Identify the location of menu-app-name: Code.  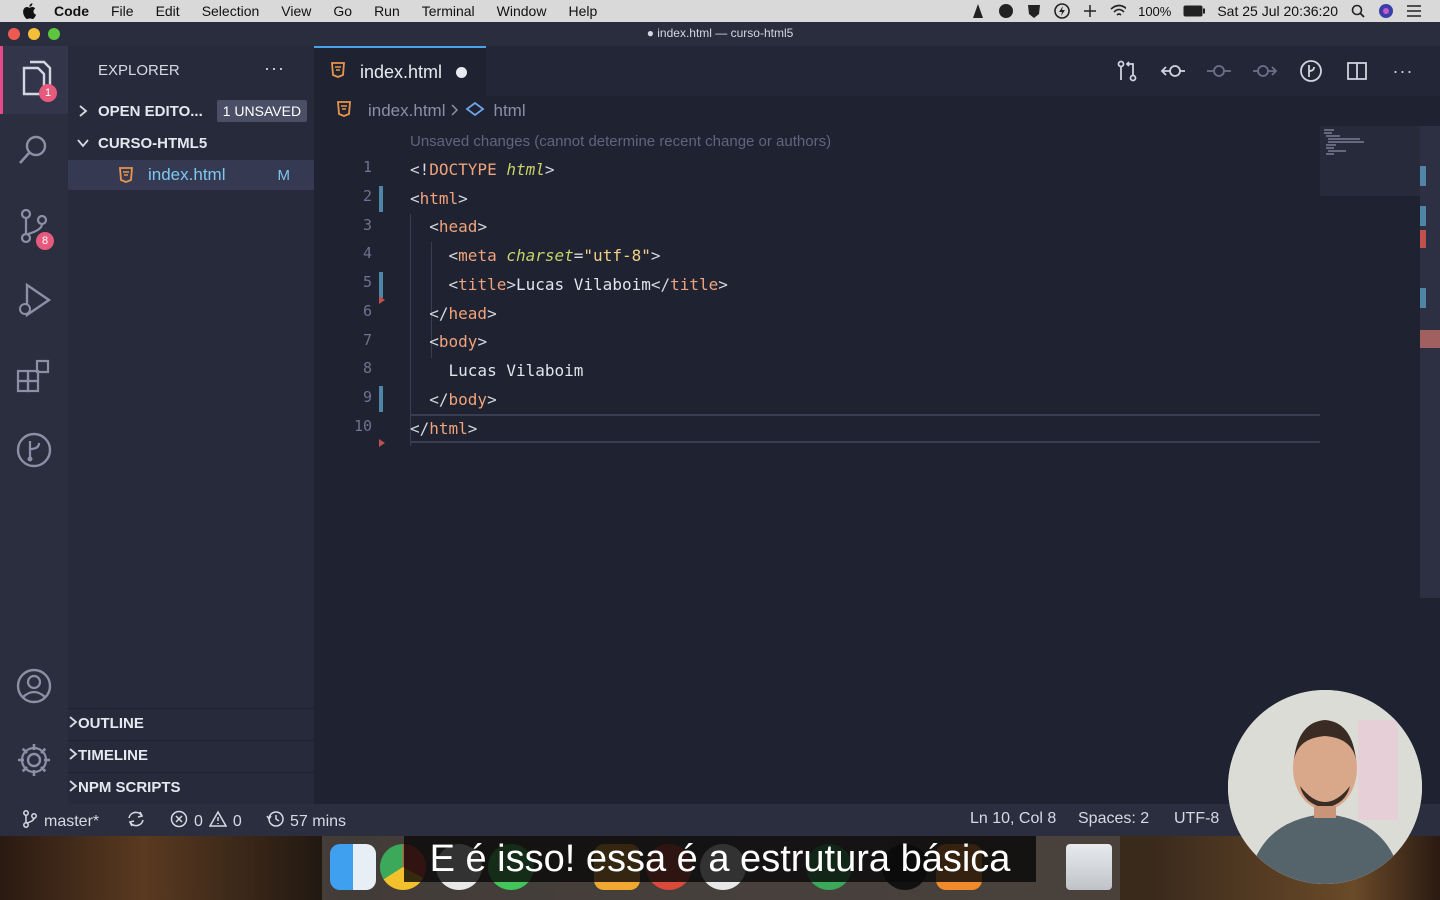
(71, 11).